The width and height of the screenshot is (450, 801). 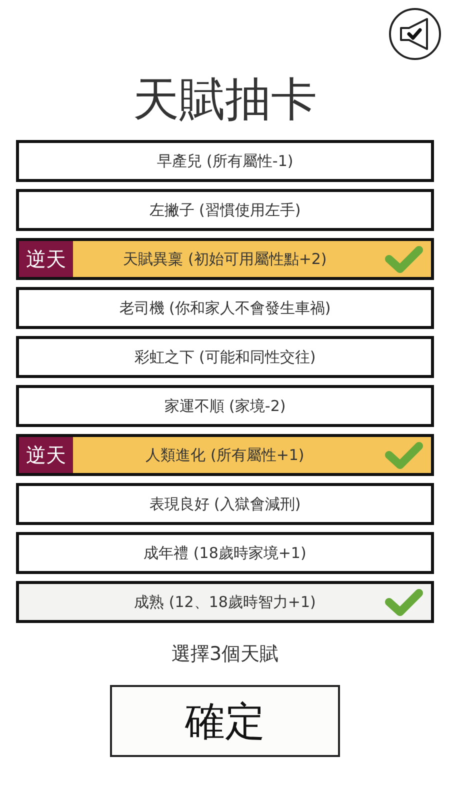 I want to click on talent-name: 老司機 (你和家人不會發生車禍), so click(x=225, y=308).